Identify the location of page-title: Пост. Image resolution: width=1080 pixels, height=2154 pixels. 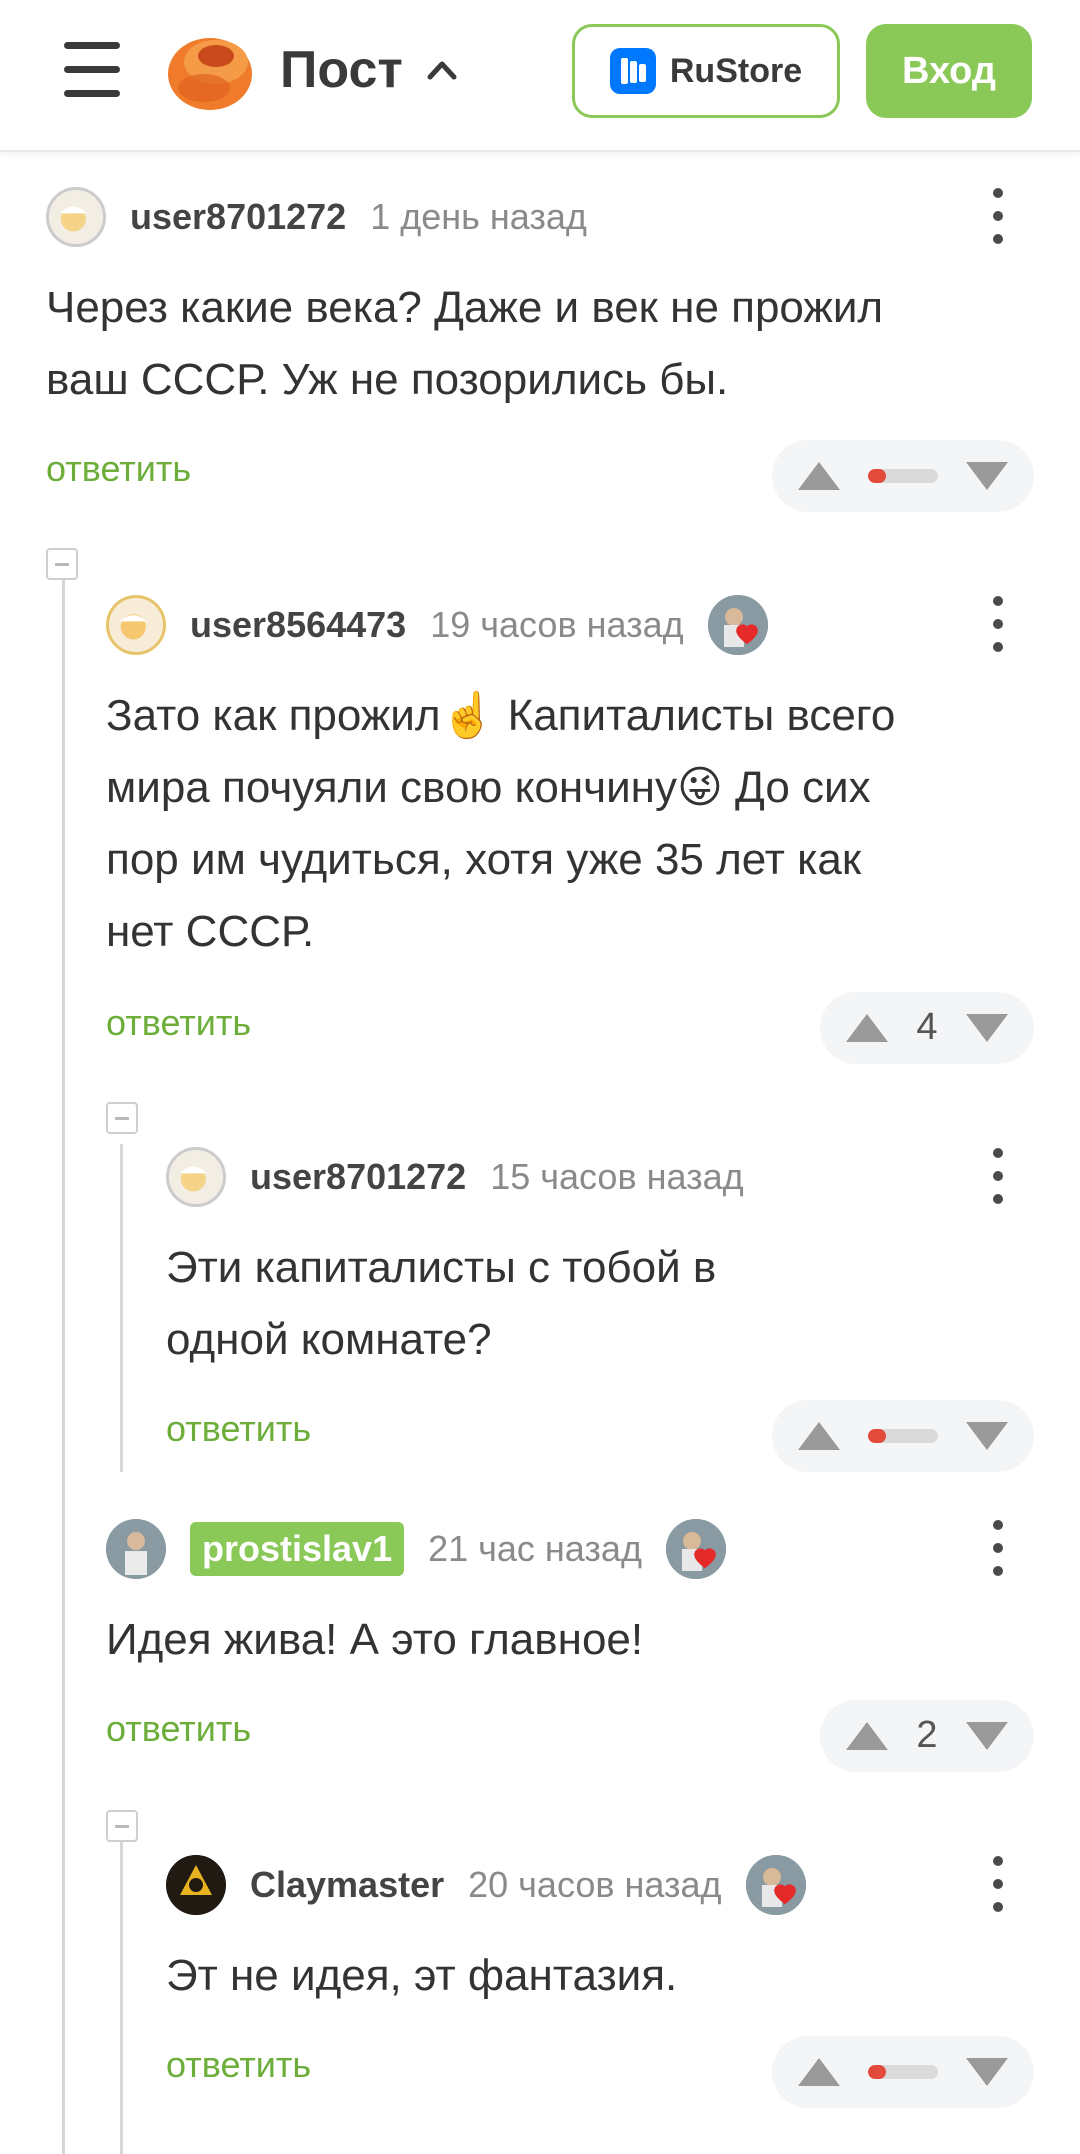
(341, 70).